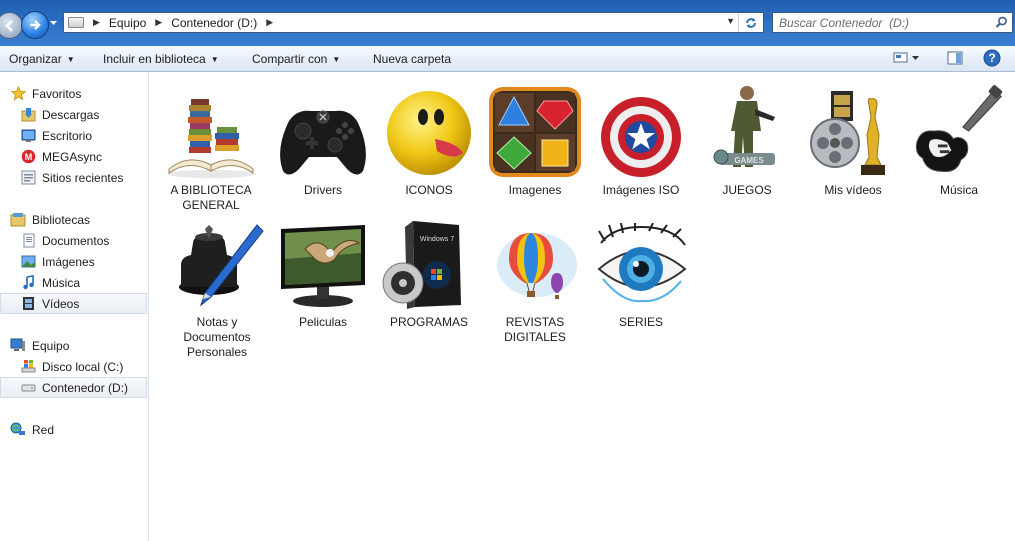 The image size is (1015, 541). Describe the element at coordinates (28, 262) in the screenshot. I see `pictures-icon` at that location.